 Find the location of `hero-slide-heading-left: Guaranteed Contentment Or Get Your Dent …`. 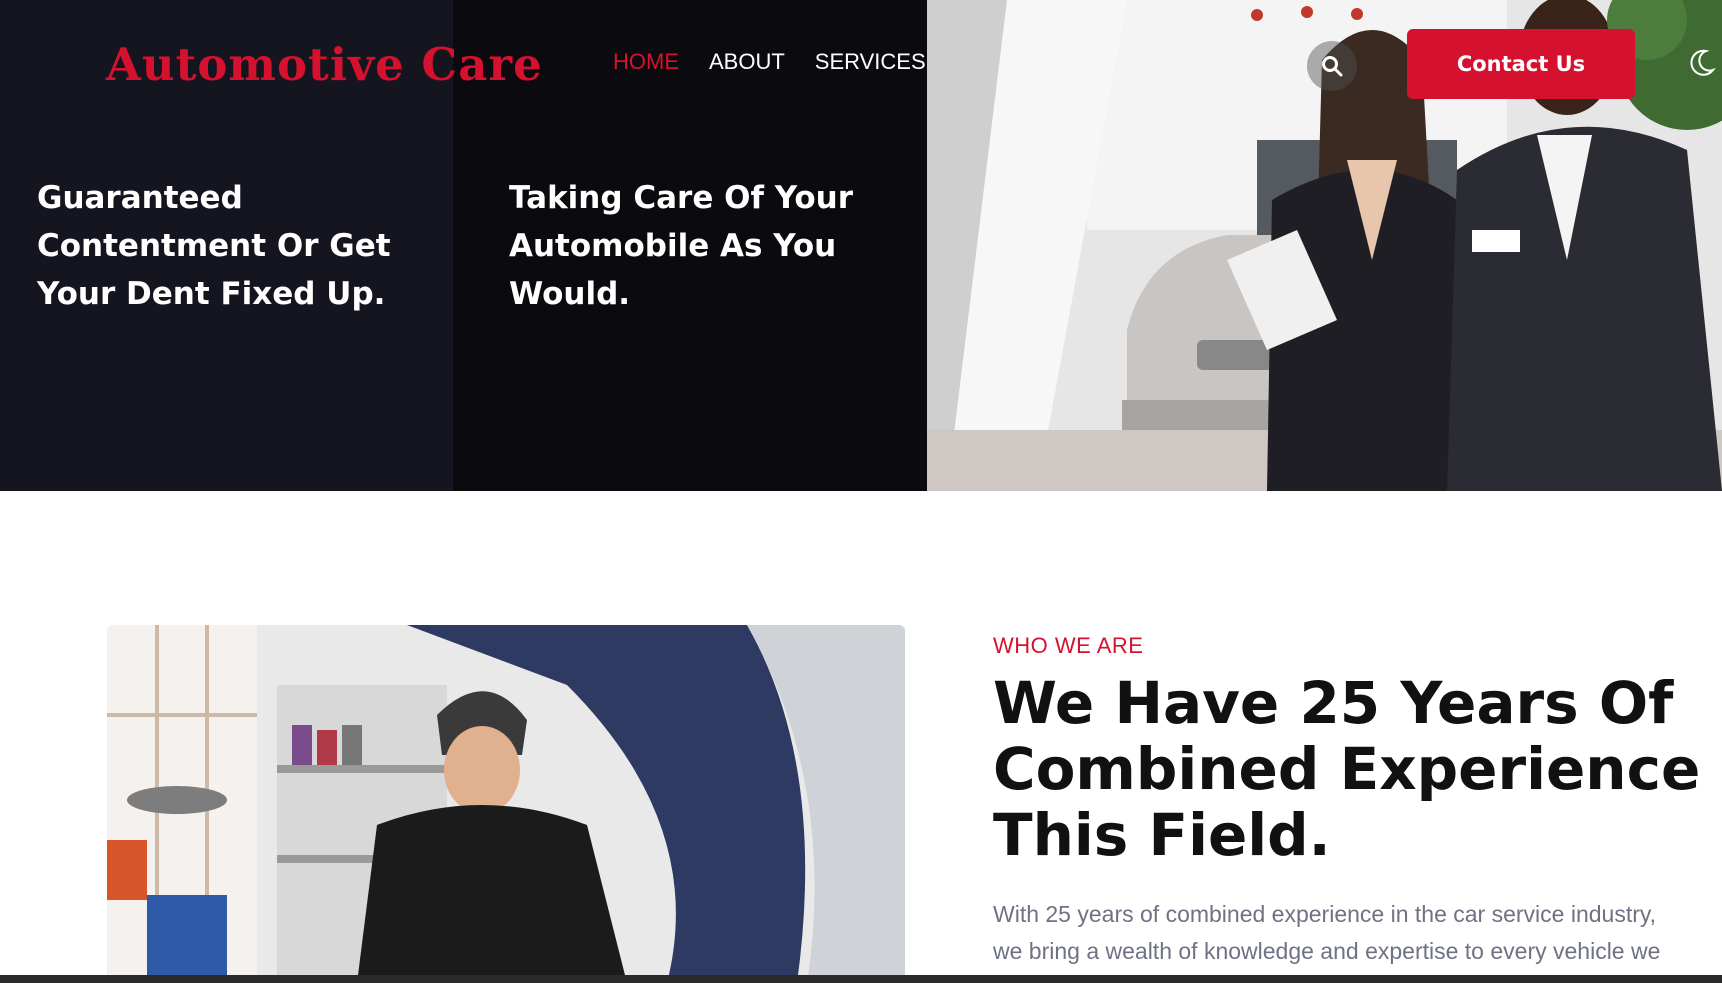

hero-slide-heading-left: Guaranteed Contentment Or Get Your Dent … is located at coordinates (214, 246).